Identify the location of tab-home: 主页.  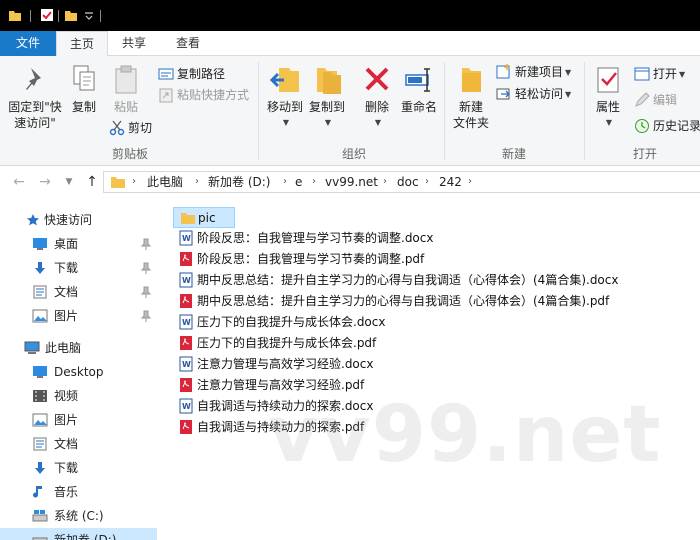
(82, 44).